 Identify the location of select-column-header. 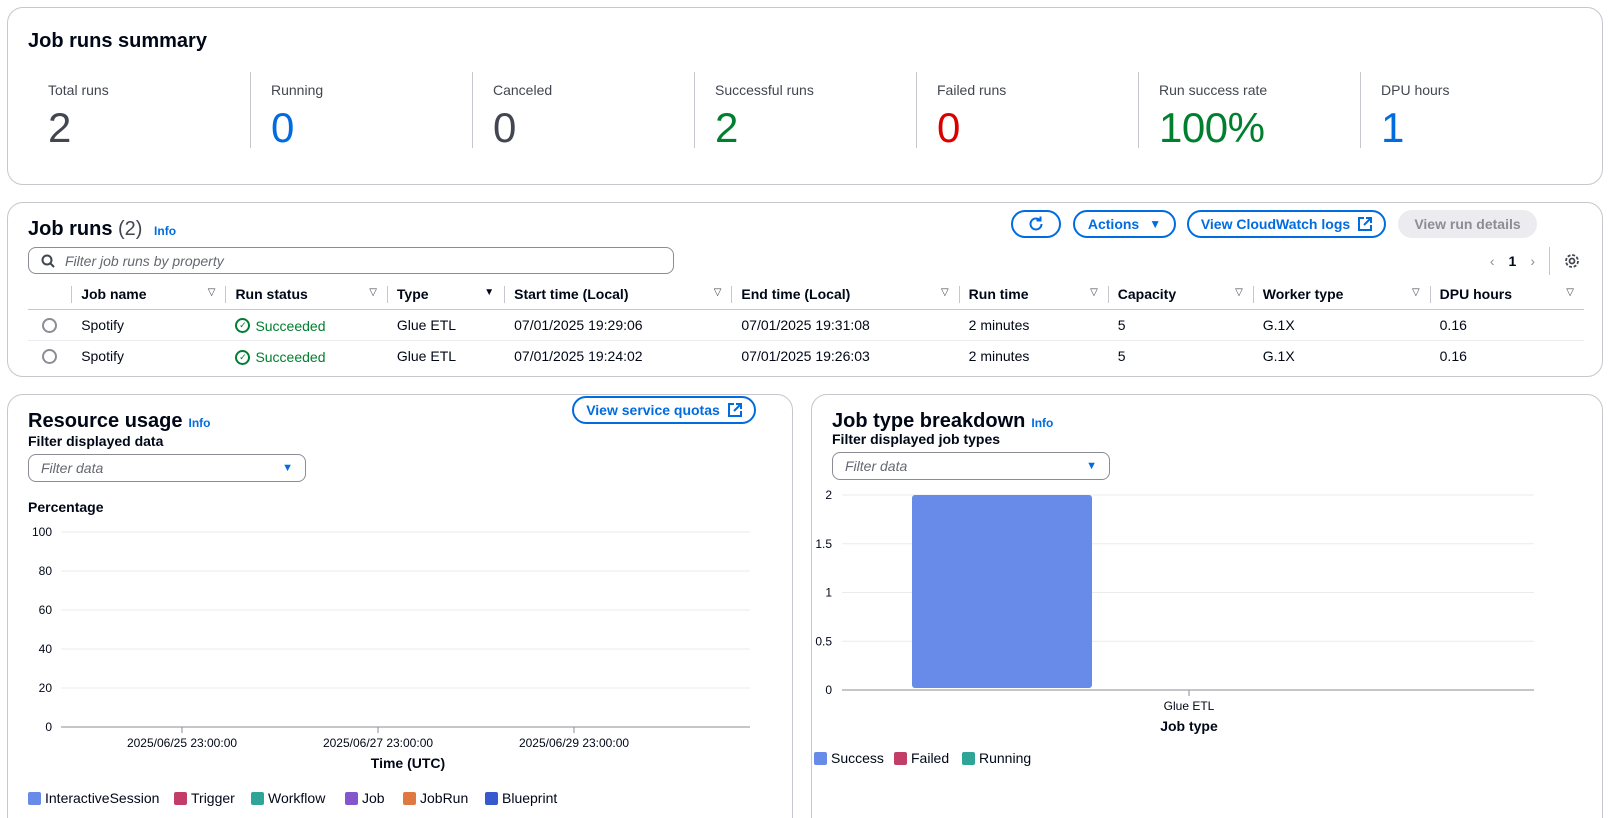
(50, 294).